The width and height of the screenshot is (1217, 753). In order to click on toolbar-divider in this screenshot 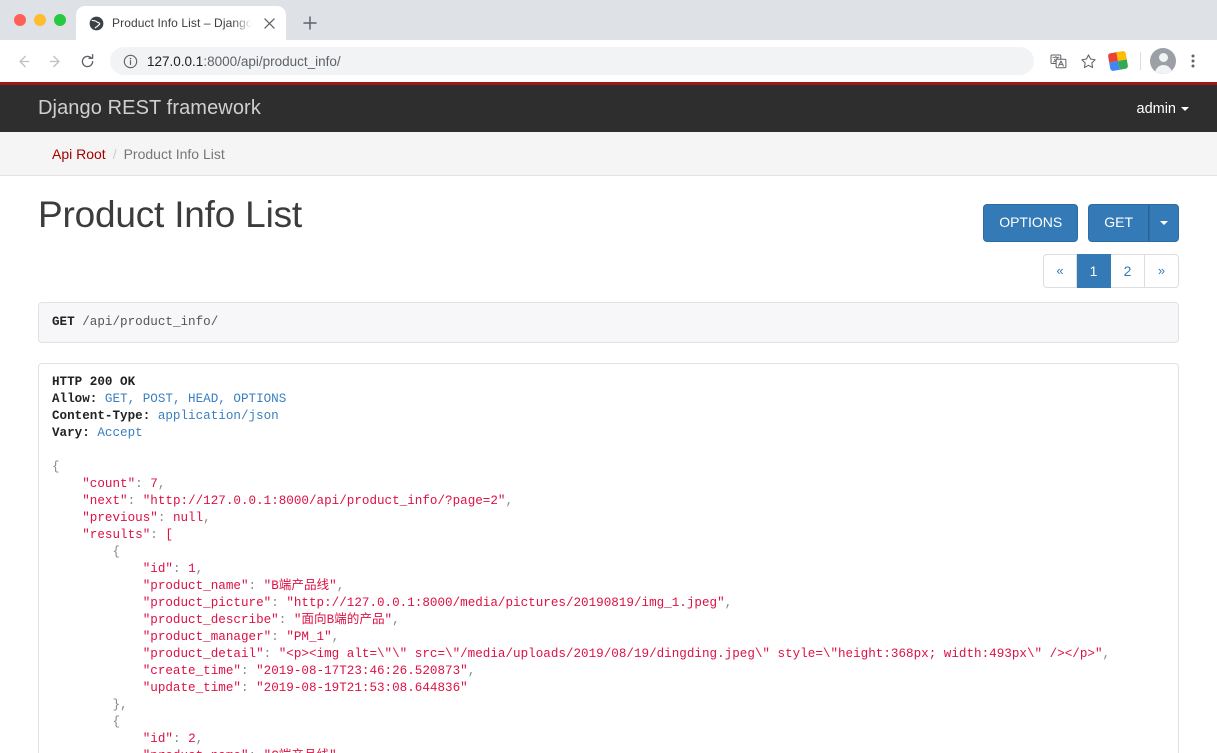, I will do `click(1140, 61)`.